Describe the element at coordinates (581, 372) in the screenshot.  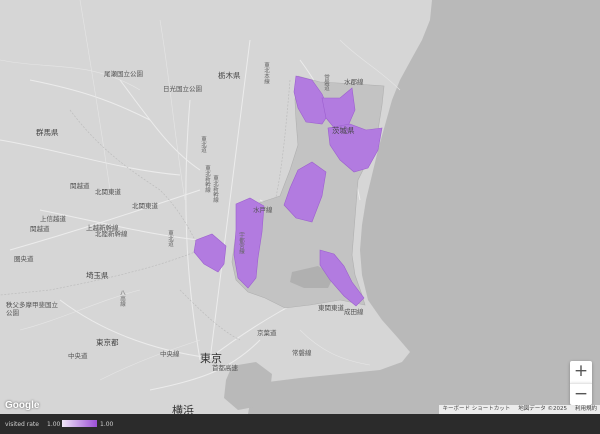
I see `zoom-in-button: +` at that location.